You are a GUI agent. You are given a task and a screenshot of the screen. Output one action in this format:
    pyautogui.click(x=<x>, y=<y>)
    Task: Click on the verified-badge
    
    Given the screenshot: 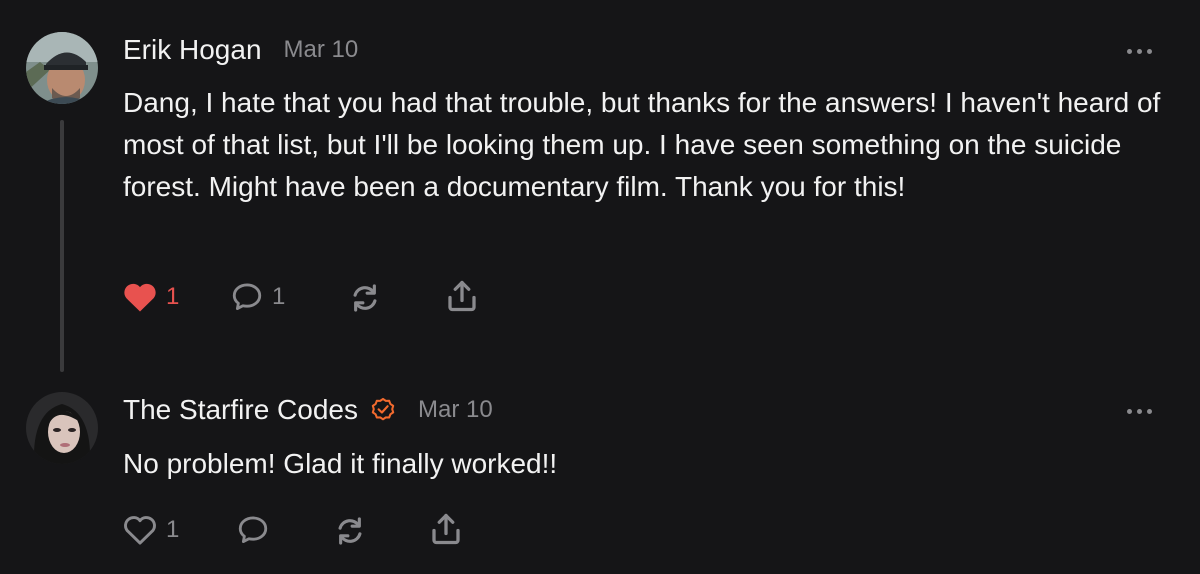 What is the action you would take?
    pyautogui.click(x=383, y=410)
    